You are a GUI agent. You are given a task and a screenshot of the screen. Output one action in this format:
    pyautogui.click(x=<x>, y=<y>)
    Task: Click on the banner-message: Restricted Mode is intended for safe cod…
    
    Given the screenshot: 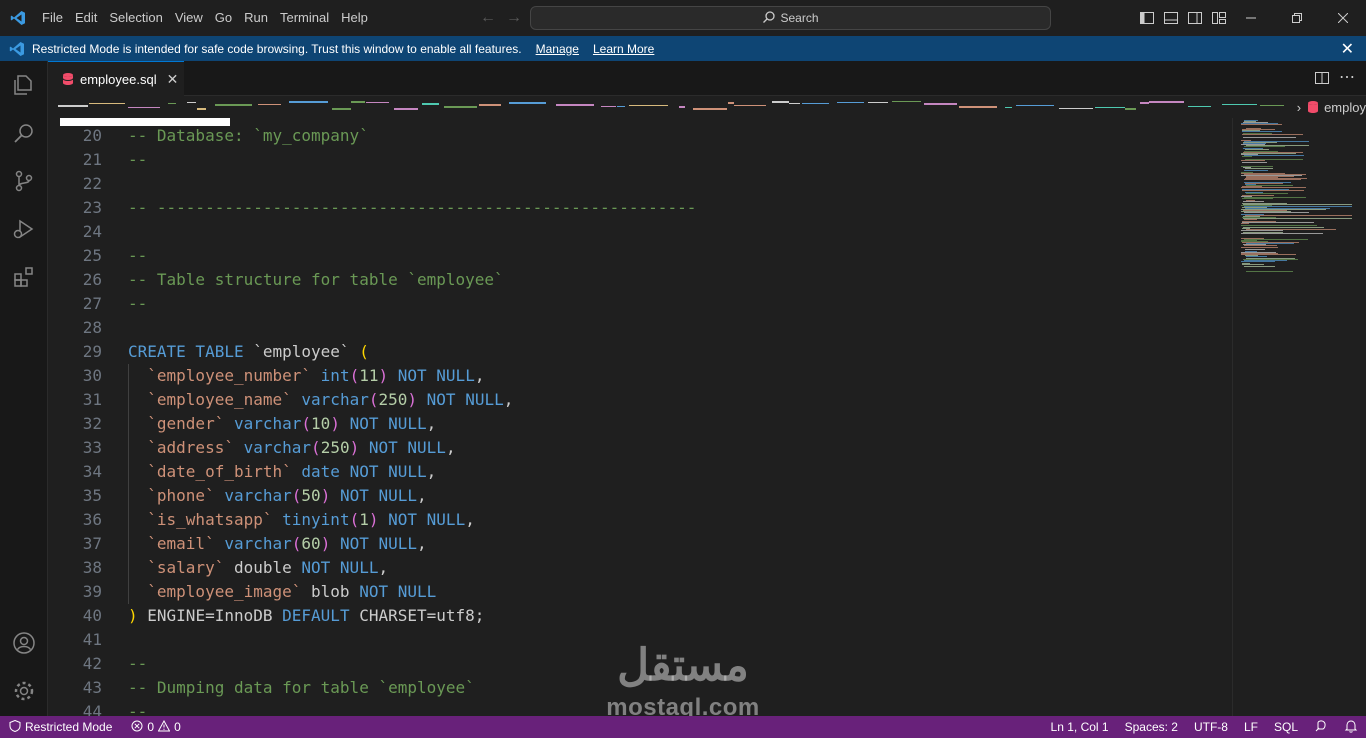 What is the action you would take?
    pyautogui.click(x=277, y=48)
    